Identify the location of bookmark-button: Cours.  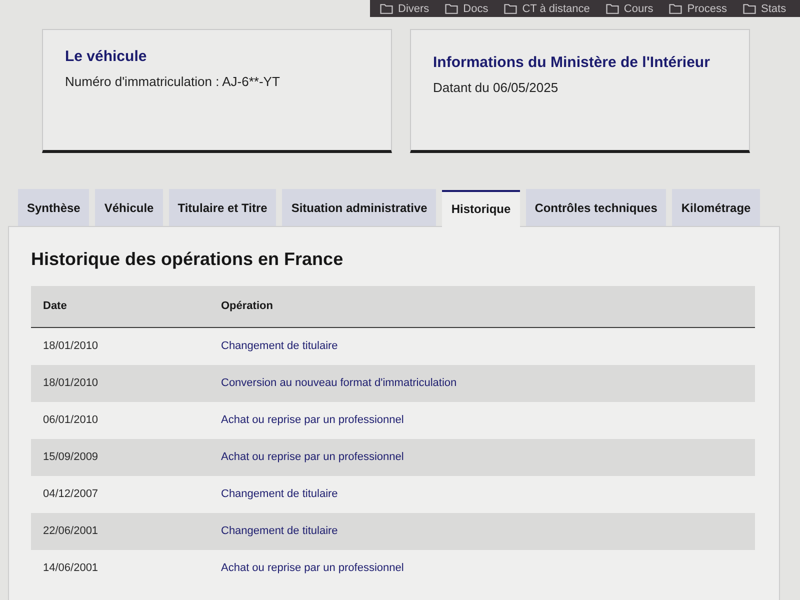
(630, 8).